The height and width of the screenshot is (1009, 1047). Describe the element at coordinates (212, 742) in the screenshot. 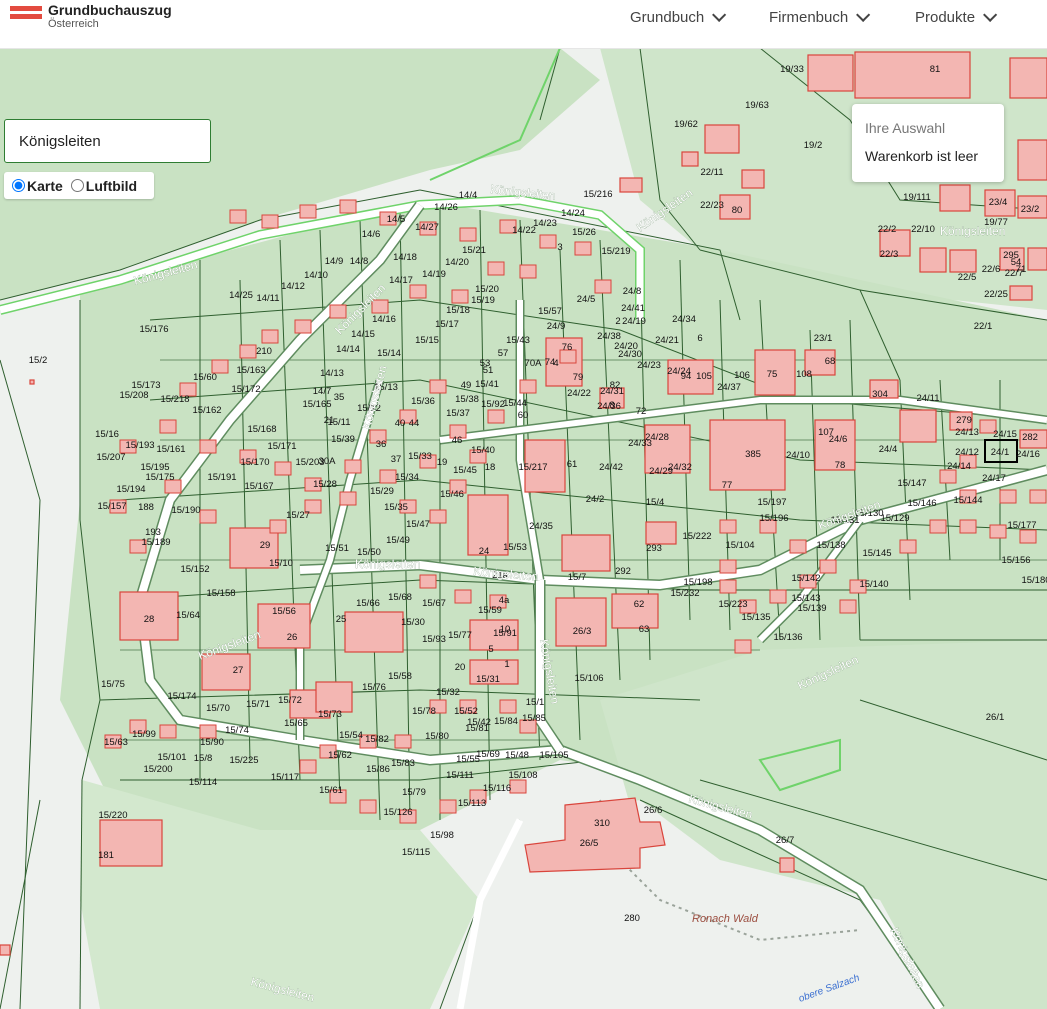

I see `parcel-label: 15/90` at that location.